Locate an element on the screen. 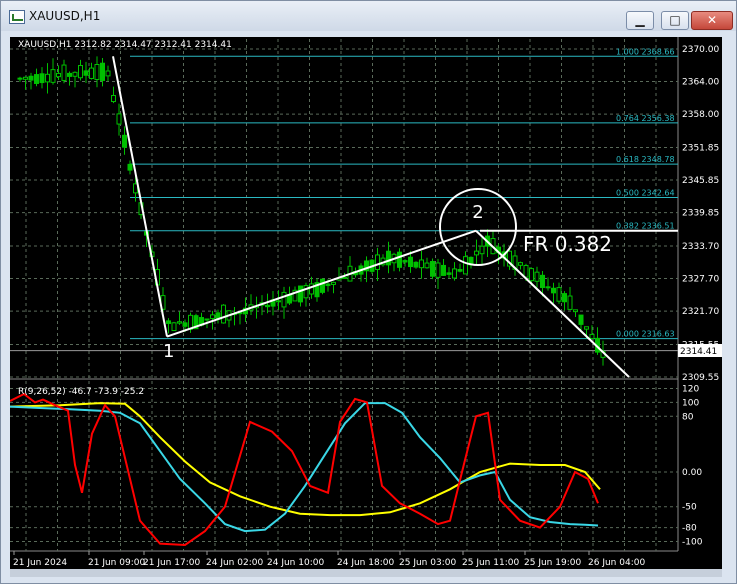  current-price-label: 2314.41 is located at coordinates (698, 352).